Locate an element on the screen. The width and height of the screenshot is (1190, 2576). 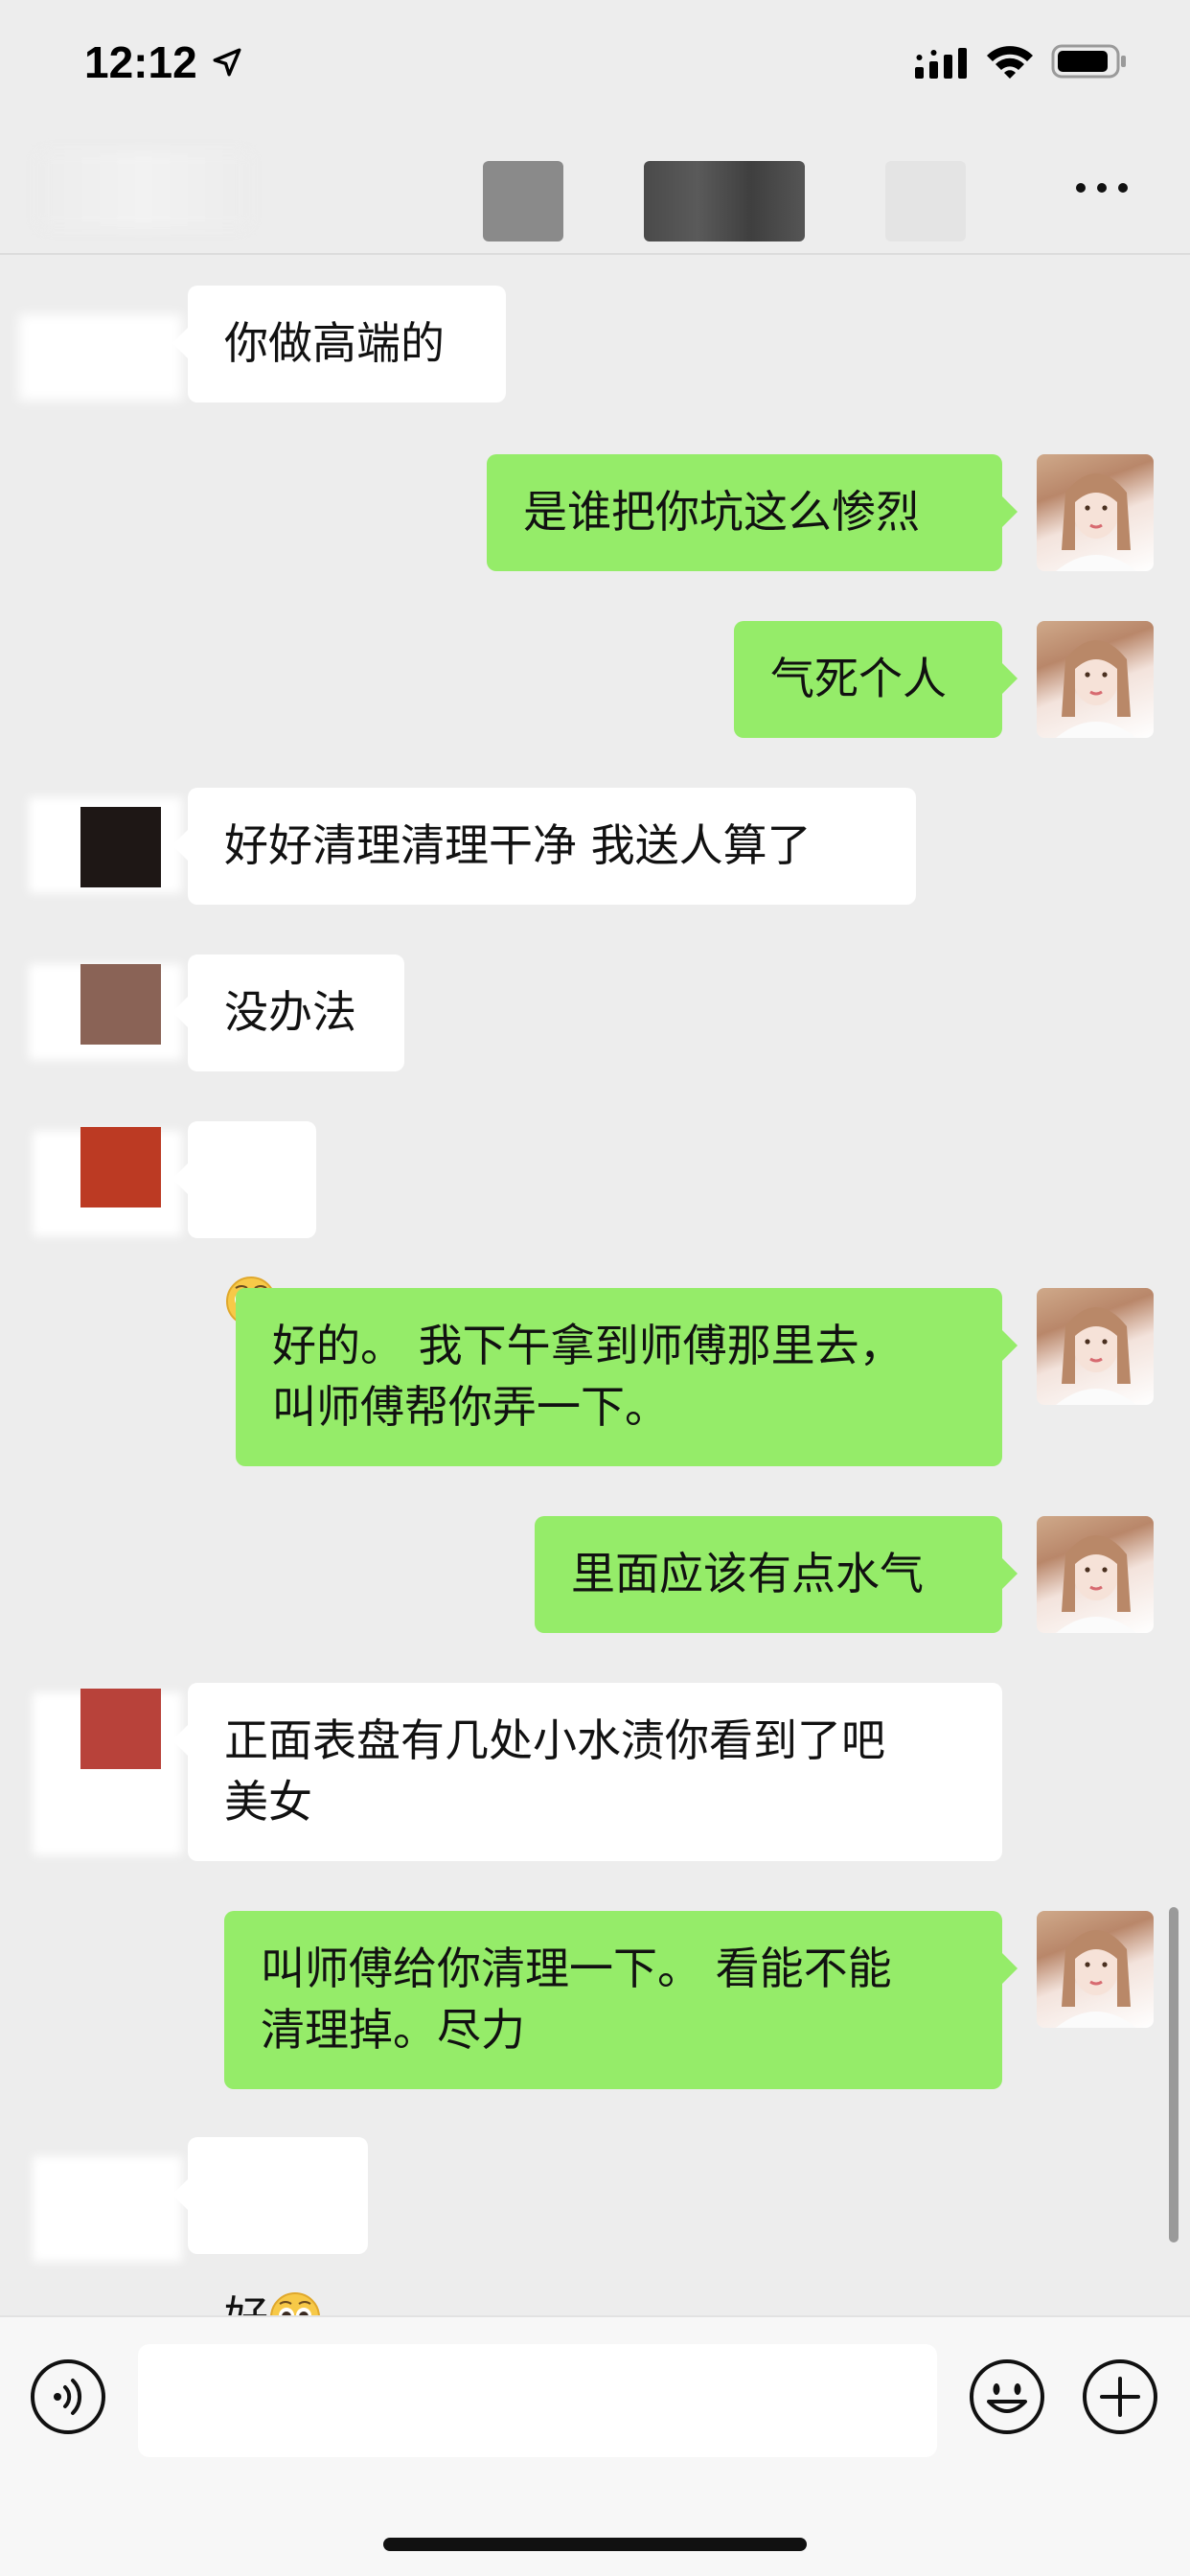
message-bubble: 里面应该有点水气 is located at coordinates (777, 1575).